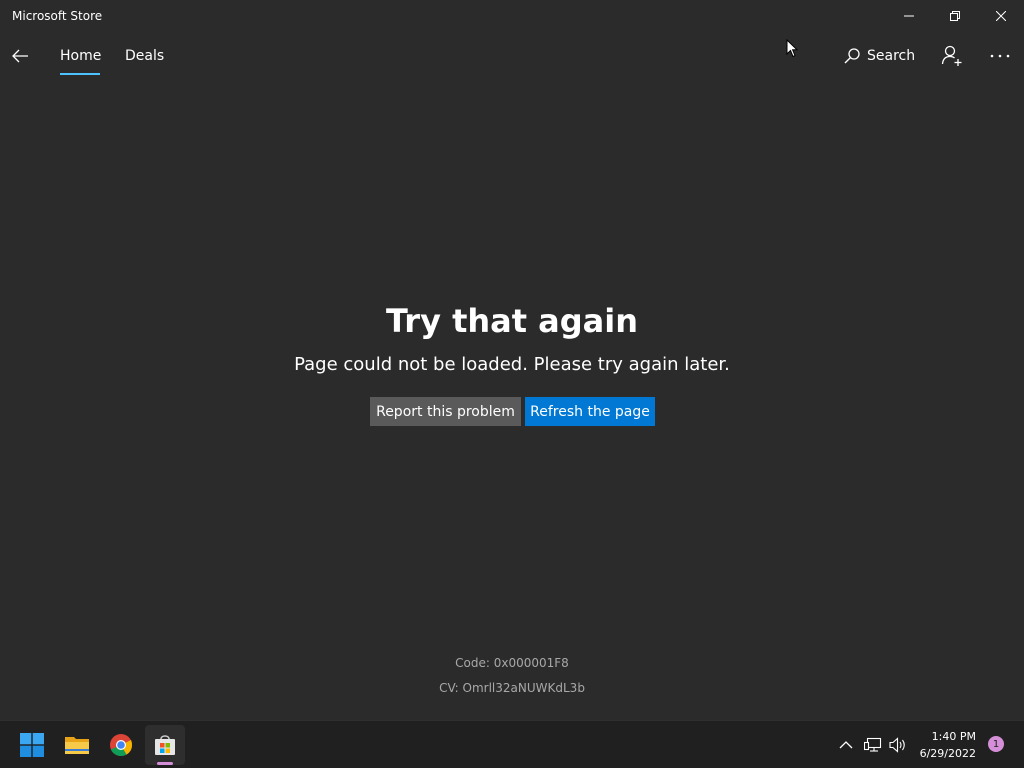  Describe the element at coordinates (512, 56) in the screenshot. I see `nav-bar: Home Deals Search` at that location.